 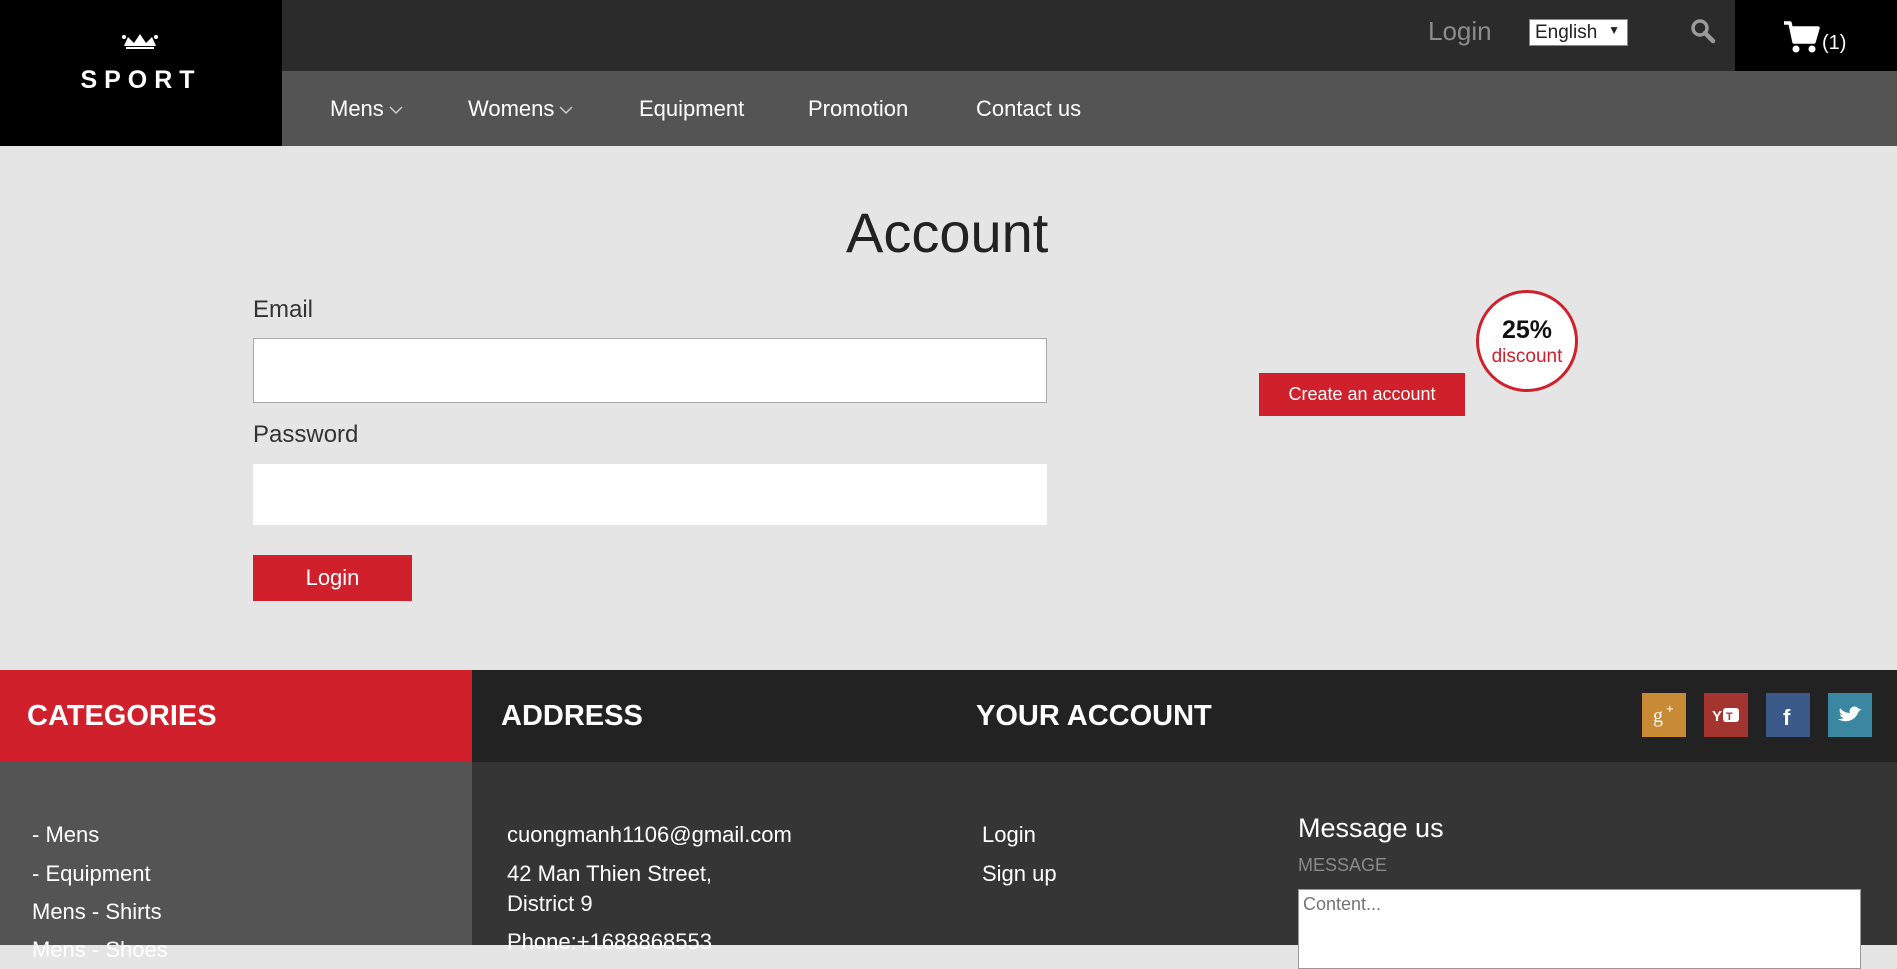 I want to click on nav-item-label: Equipment, so click(x=692, y=108).